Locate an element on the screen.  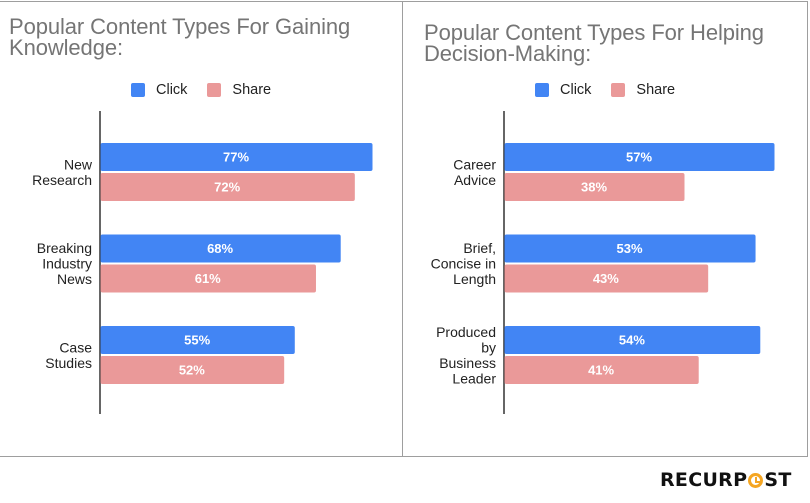
bar-data-label: 53% is located at coordinates (630, 248).